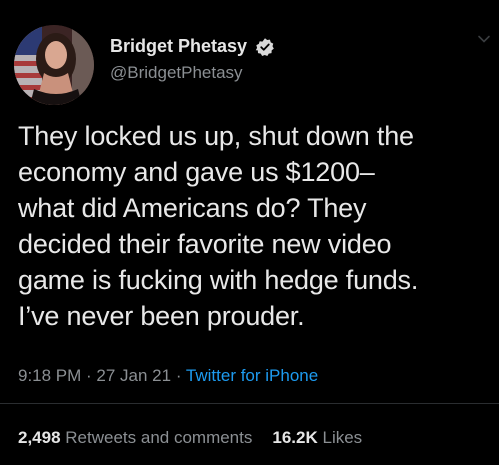 The width and height of the screenshot is (499, 465). Describe the element at coordinates (176, 73) in the screenshot. I see `author-handle: @BridgetPhetasy` at that location.